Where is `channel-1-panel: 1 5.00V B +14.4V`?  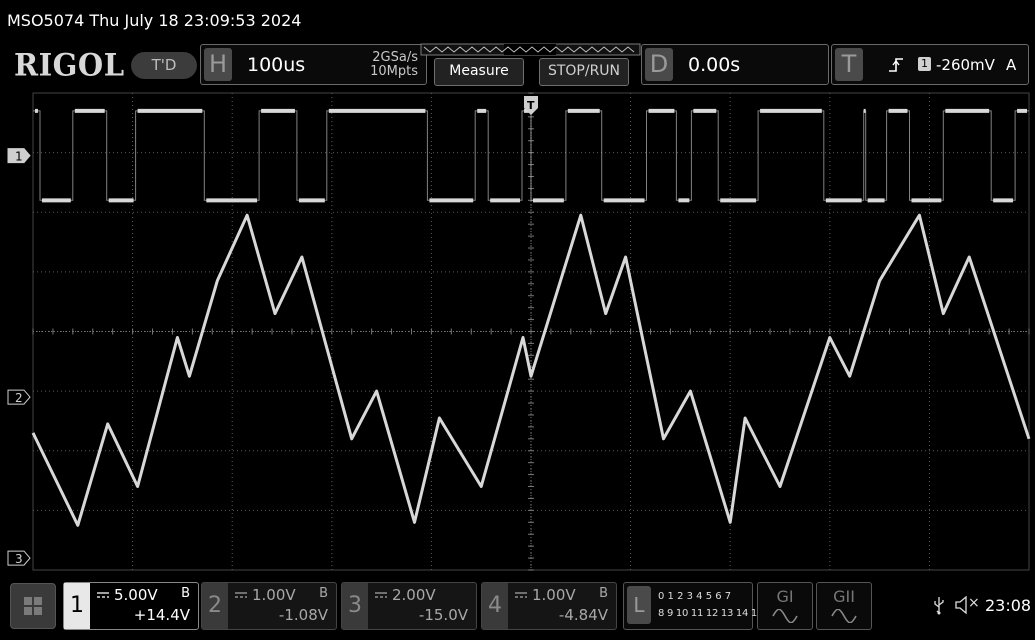
channel-1-panel: 1 5.00V B +14.4V is located at coordinates (131, 606).